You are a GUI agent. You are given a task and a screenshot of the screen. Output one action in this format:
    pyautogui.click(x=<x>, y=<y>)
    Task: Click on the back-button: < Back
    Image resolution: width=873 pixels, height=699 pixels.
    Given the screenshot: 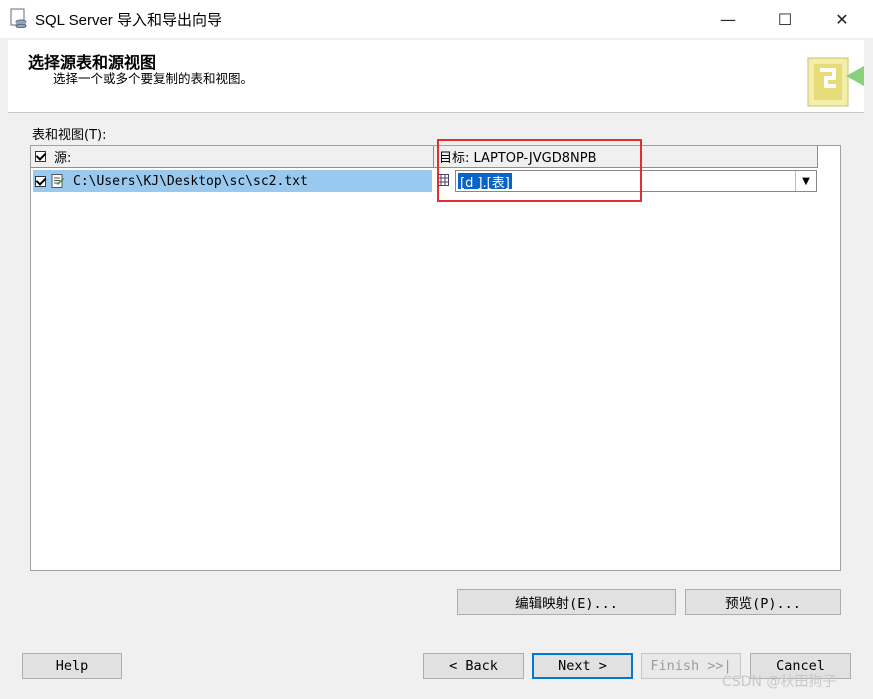 What is the action you would take?
    pyautogui.click(x=473, y=666)
    